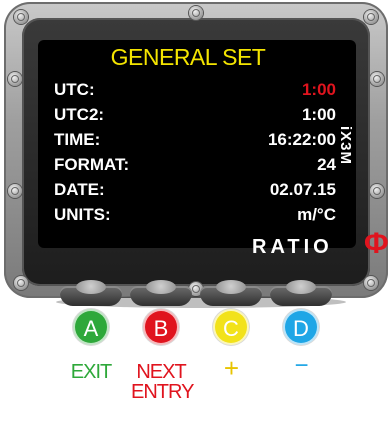  What do you see at coordinates (195, 117) in the screenshot?
I see `setting-row-utc2: UTC2: 1:00` at bounding box center [195, 117].